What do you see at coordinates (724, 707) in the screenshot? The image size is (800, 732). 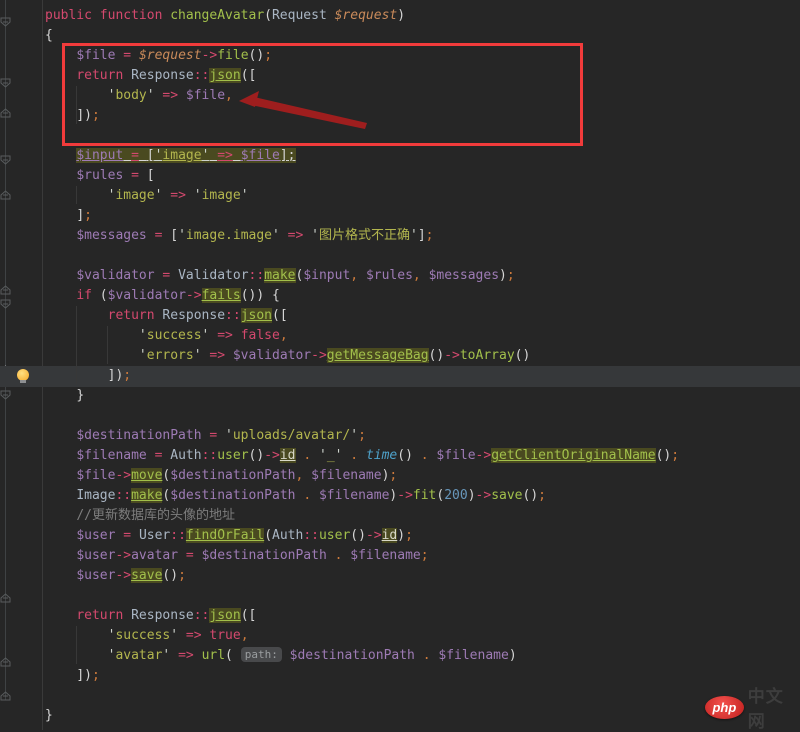 I see `php-logo-icon: php` at bounding box center [724, 707].